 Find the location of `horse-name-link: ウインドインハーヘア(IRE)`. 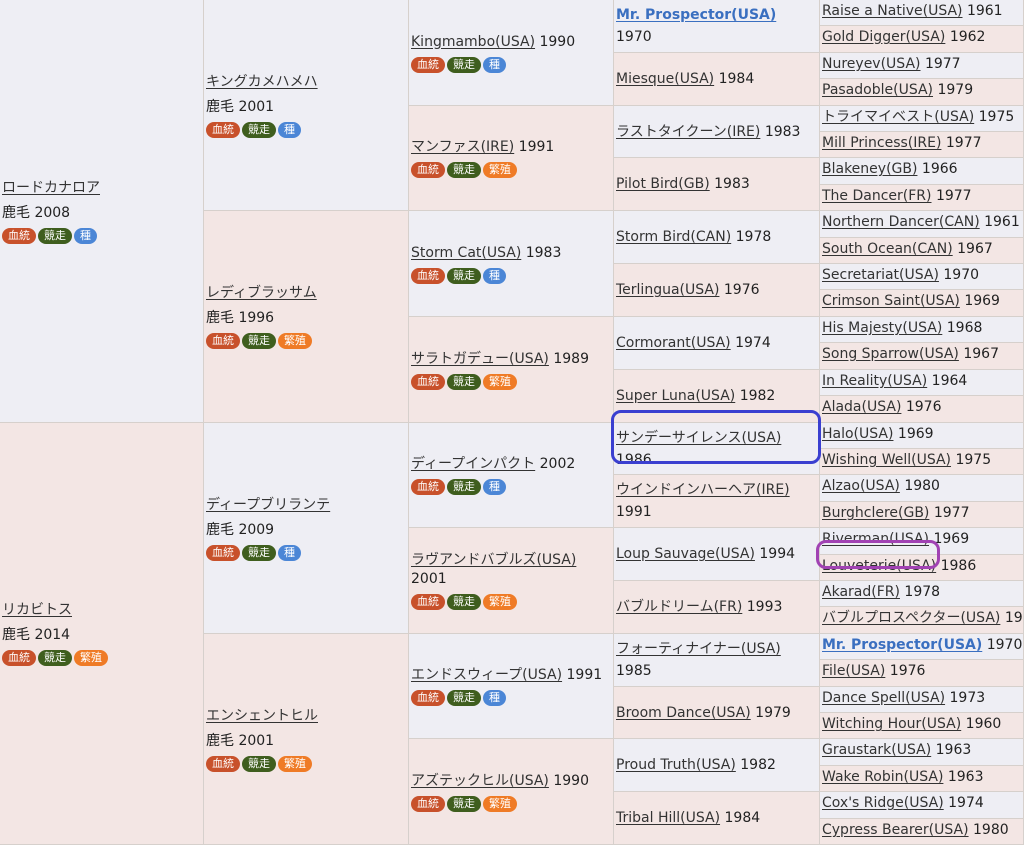

horse-name-link: ウインドインハーヘア(IRE) is located at coordinates (703, 490).